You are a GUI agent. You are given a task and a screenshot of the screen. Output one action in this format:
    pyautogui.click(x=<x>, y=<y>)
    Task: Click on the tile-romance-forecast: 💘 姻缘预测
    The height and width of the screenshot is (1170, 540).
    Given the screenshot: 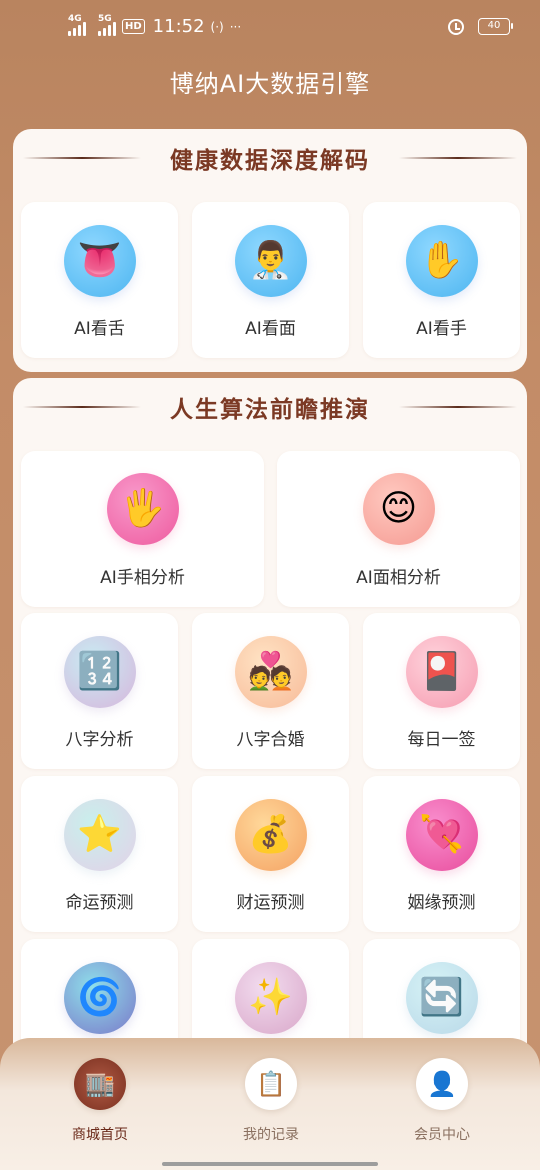 What is the action you would take?
    pyautogui.click(x=441, y=854)
    